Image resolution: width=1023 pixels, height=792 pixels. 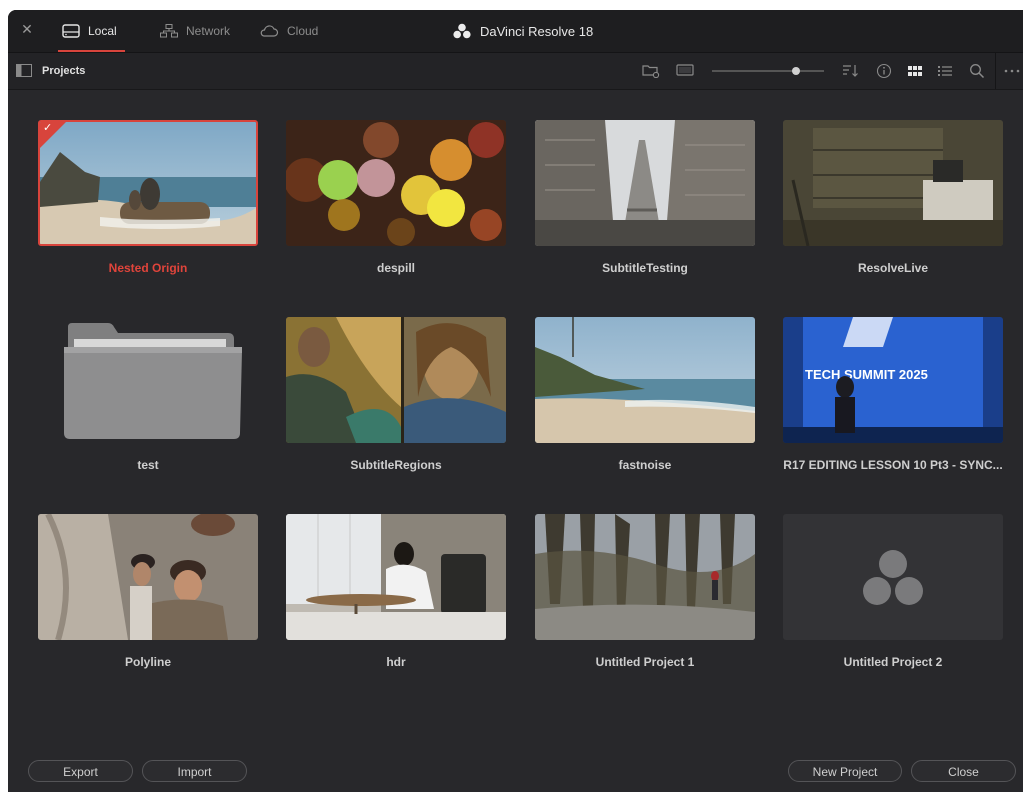 I want to click on info-icon, so click(x=884, y=71).